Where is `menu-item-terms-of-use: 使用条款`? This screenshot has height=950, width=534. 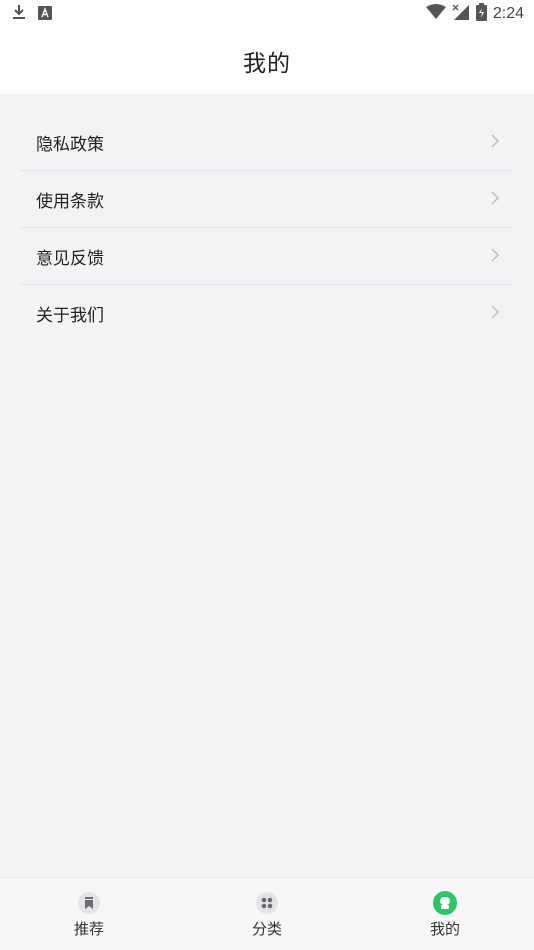 menu-item-terms-of-use: 使用条款 is located at coordinates (267, 199).